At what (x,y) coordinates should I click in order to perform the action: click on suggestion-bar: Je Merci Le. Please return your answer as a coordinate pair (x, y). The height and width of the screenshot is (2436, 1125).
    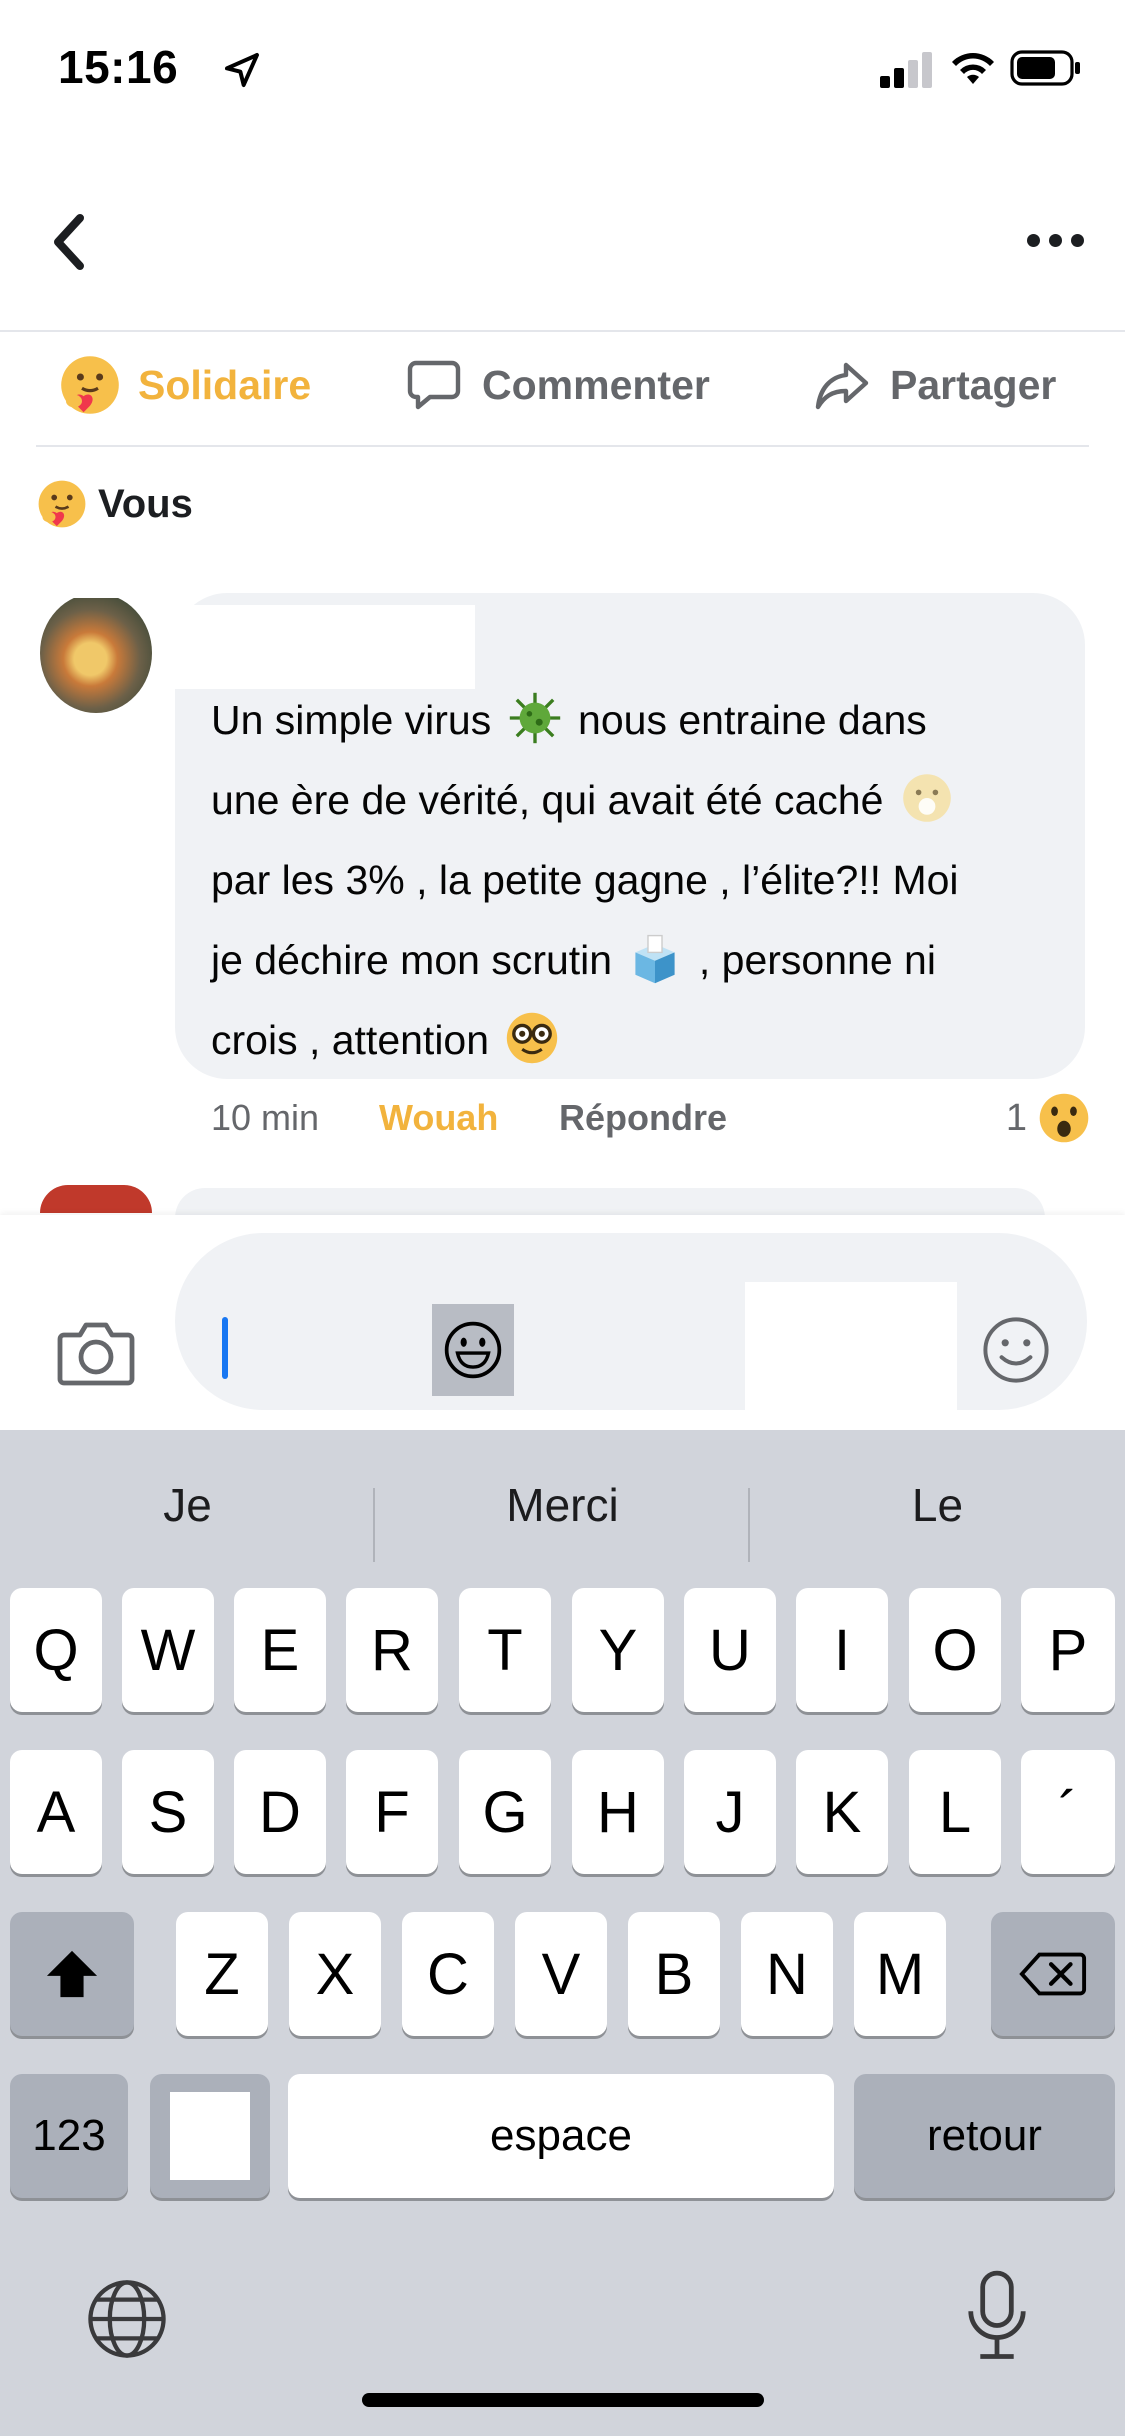
    Looking at the image, I should click on (562, 1511).